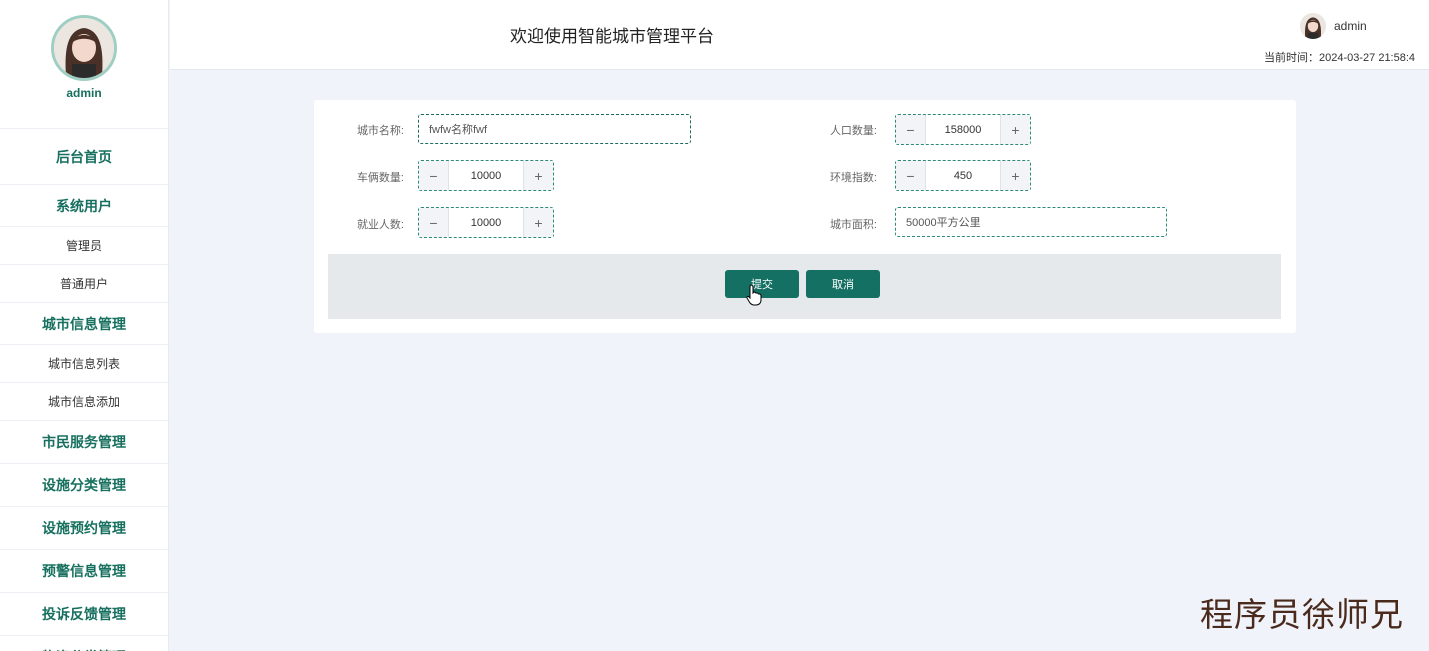  What do you see at coordinates (84, 402) in the screenshot?
I see `sidebar-item-city-add: 城市信息添加` at bounding box center [84, 402].